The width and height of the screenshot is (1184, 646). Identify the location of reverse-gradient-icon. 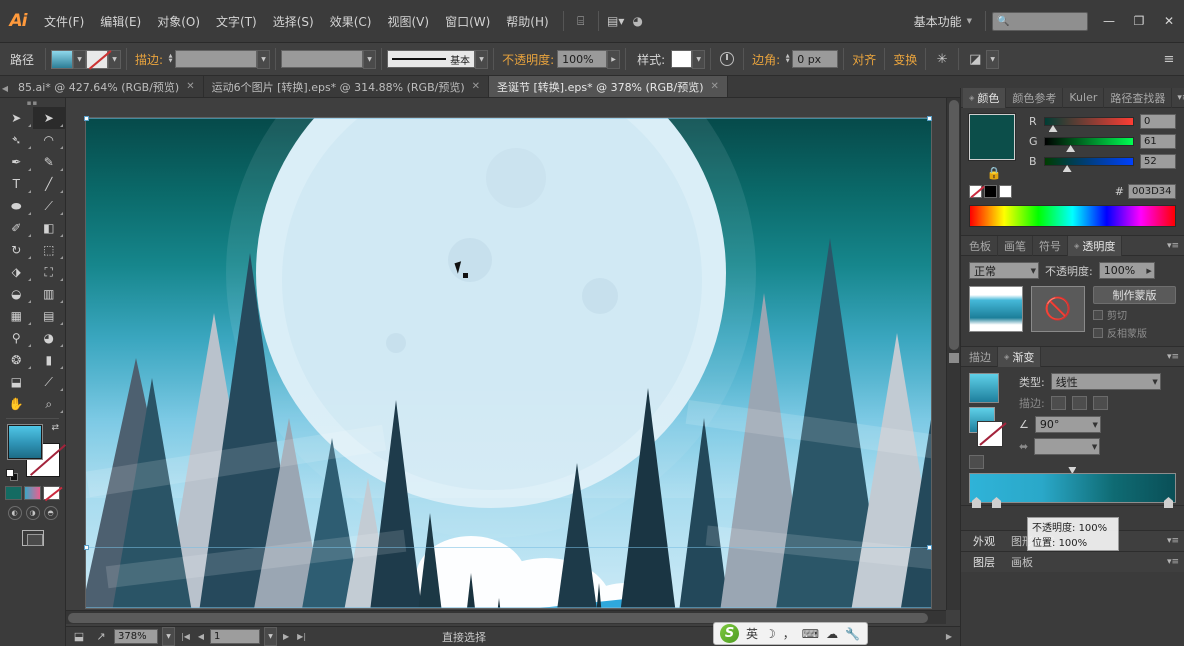
(976, 462).